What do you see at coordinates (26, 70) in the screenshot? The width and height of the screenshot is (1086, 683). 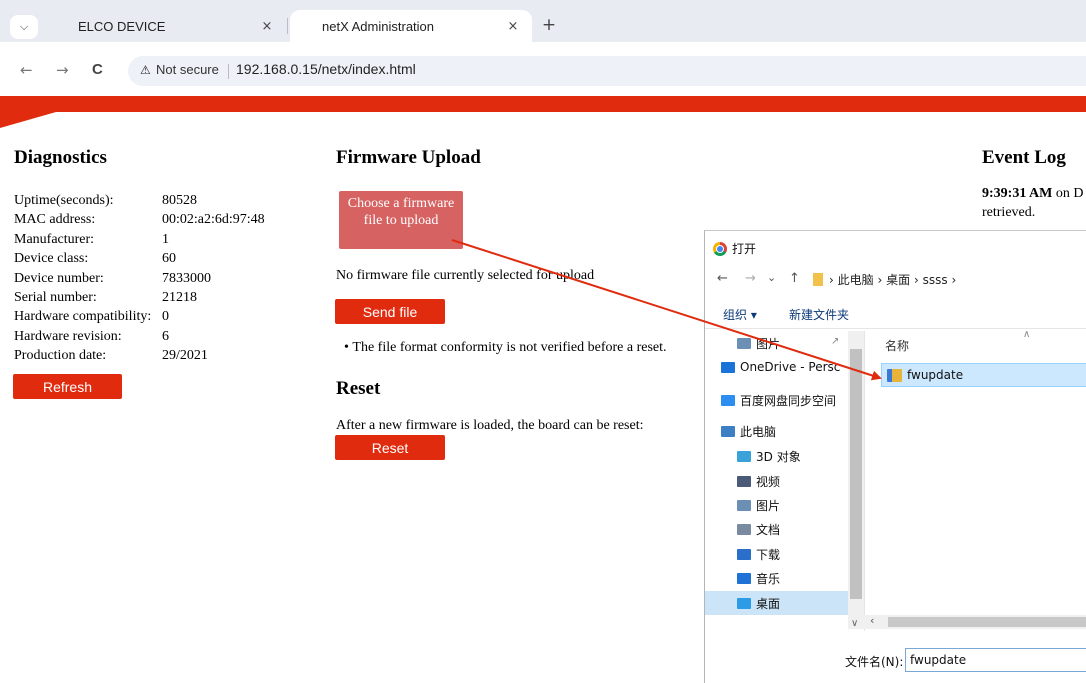 I see `back-button: ←` at bounding box center [26, 70].